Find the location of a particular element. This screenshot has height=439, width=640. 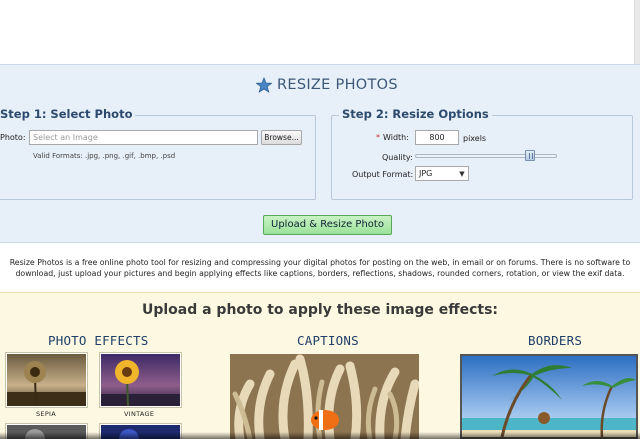

captions-example-image is located at coordinates (324, 396).